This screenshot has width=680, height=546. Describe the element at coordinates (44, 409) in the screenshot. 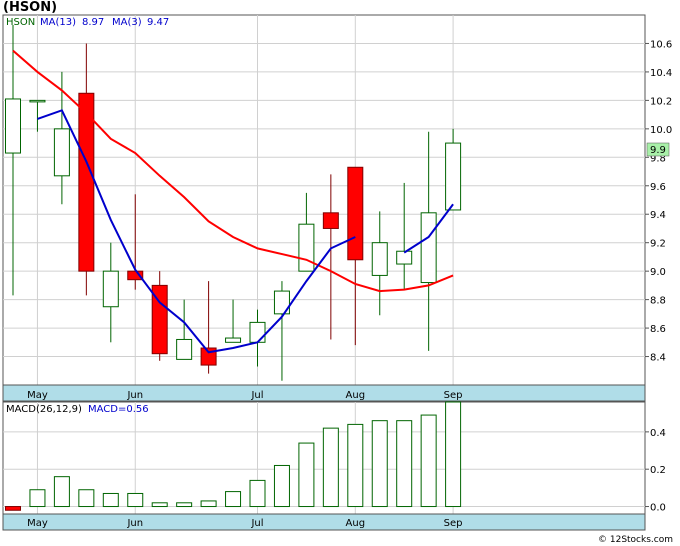

I see `macd-legend-label: MACD(26,12,9)` at that location.